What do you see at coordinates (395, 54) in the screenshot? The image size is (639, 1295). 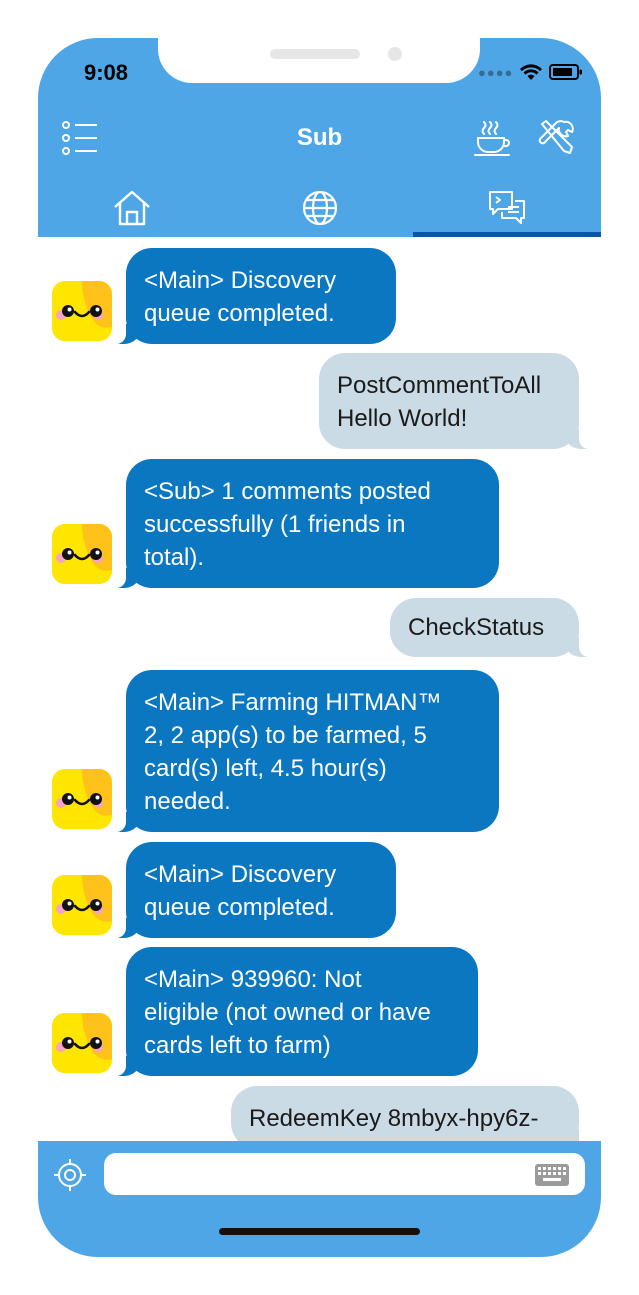 I see `camera` at bounding box center [395, 54].